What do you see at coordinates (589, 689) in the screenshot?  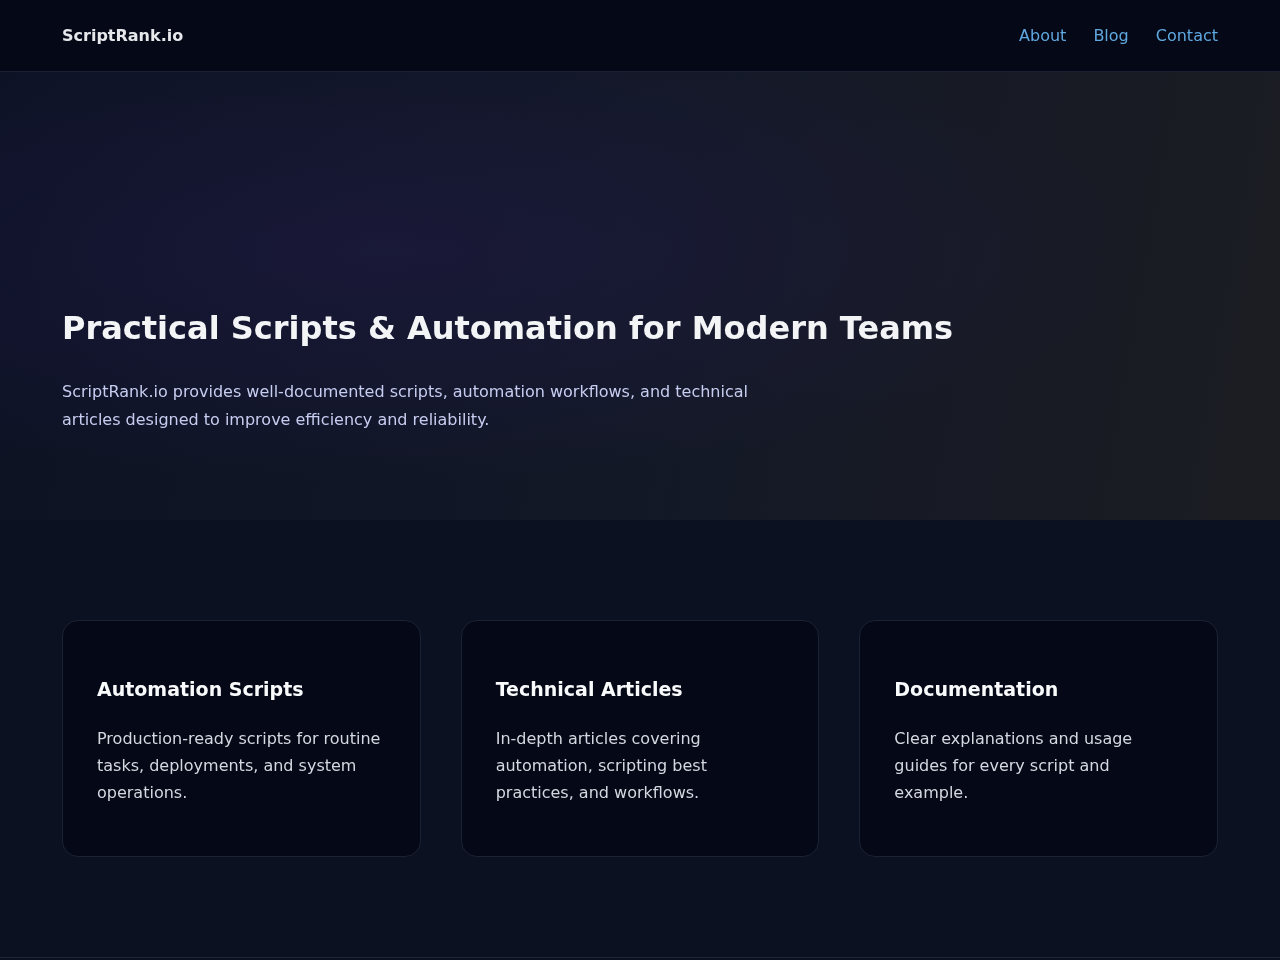 I see `feature-title: Technical Articles` at bounding box center [589, 689].